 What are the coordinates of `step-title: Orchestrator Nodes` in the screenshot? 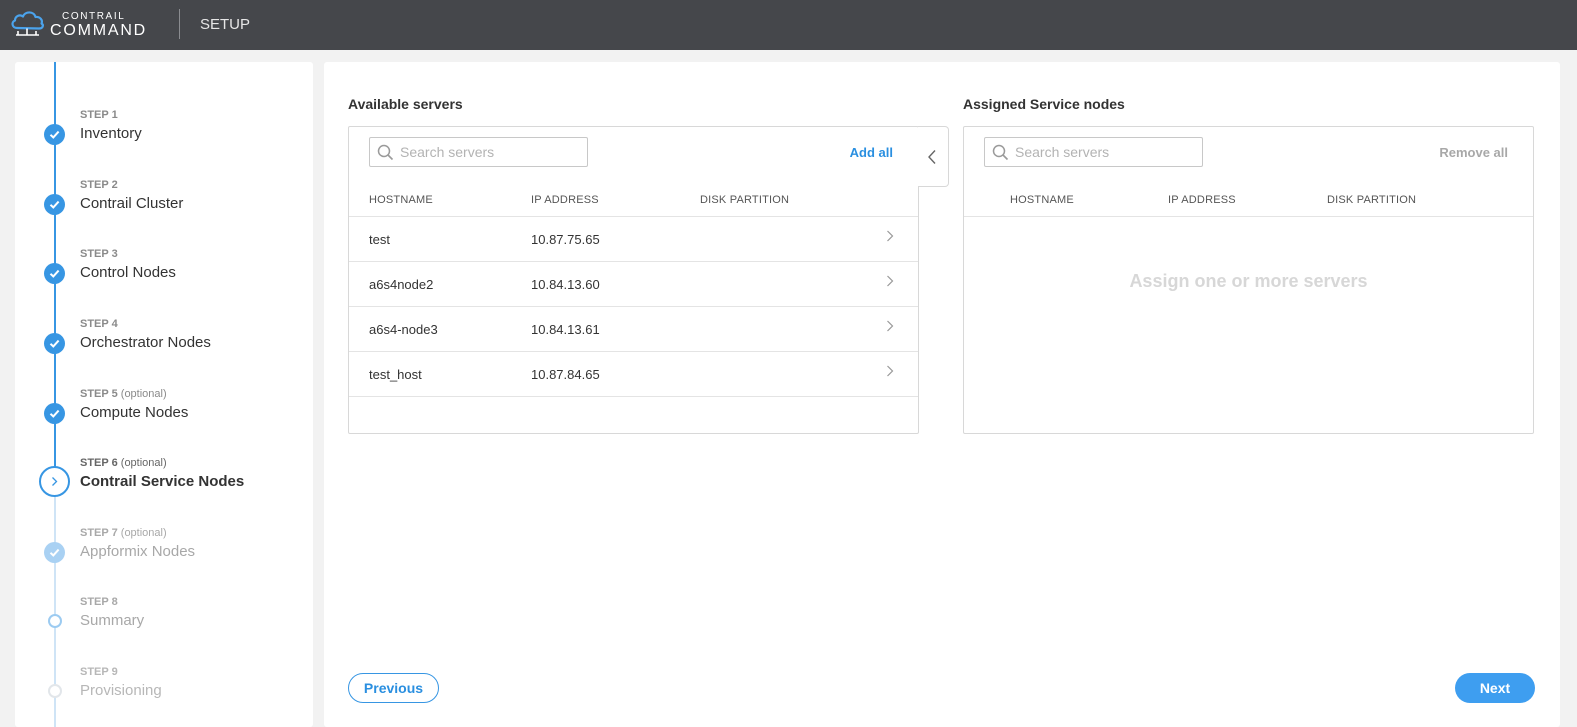 It's located at (145, 342).